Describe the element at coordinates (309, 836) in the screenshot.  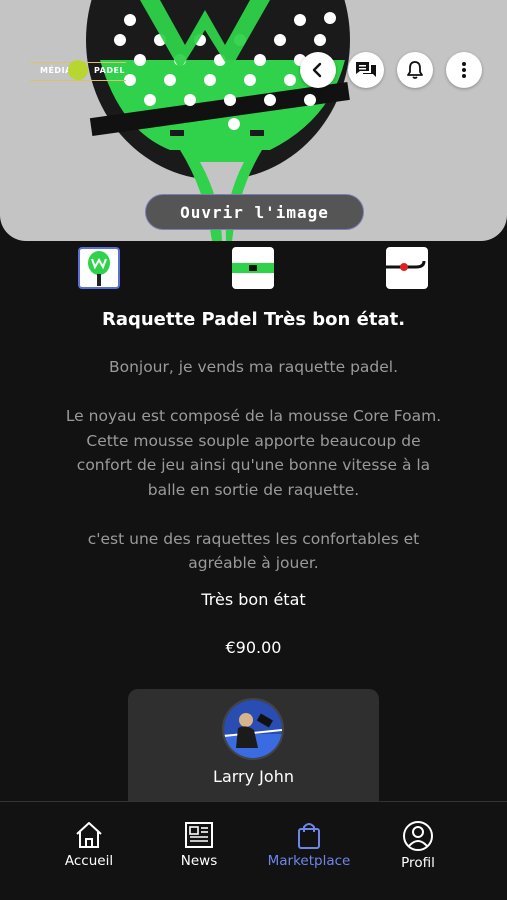
I see `shopping-bag-icon` at that location.